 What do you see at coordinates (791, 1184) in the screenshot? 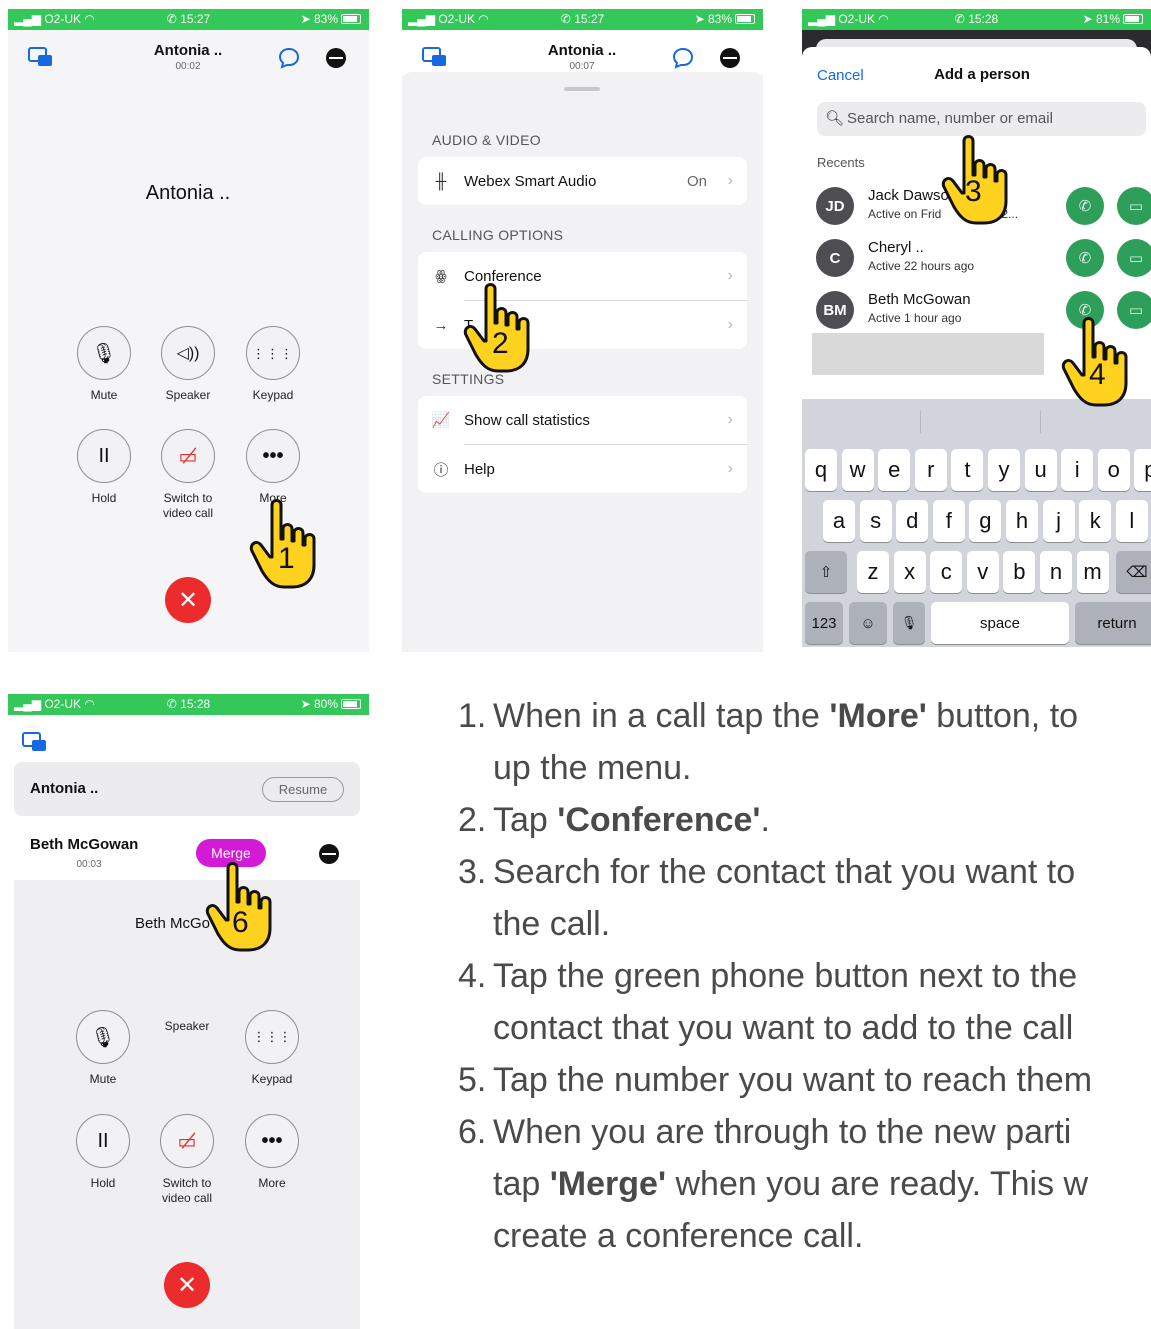
I see `instruction-continuation: tap 'Merge' when you are ready. This w` at bounding box center [791, 1184].